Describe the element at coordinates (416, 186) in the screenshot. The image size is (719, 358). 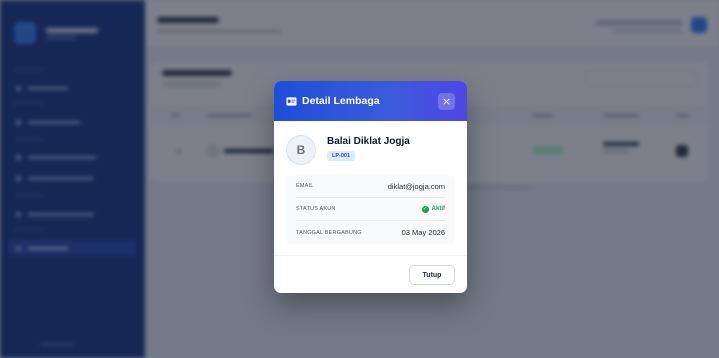
I see `email-value: diklat@jogja.com` at that location.